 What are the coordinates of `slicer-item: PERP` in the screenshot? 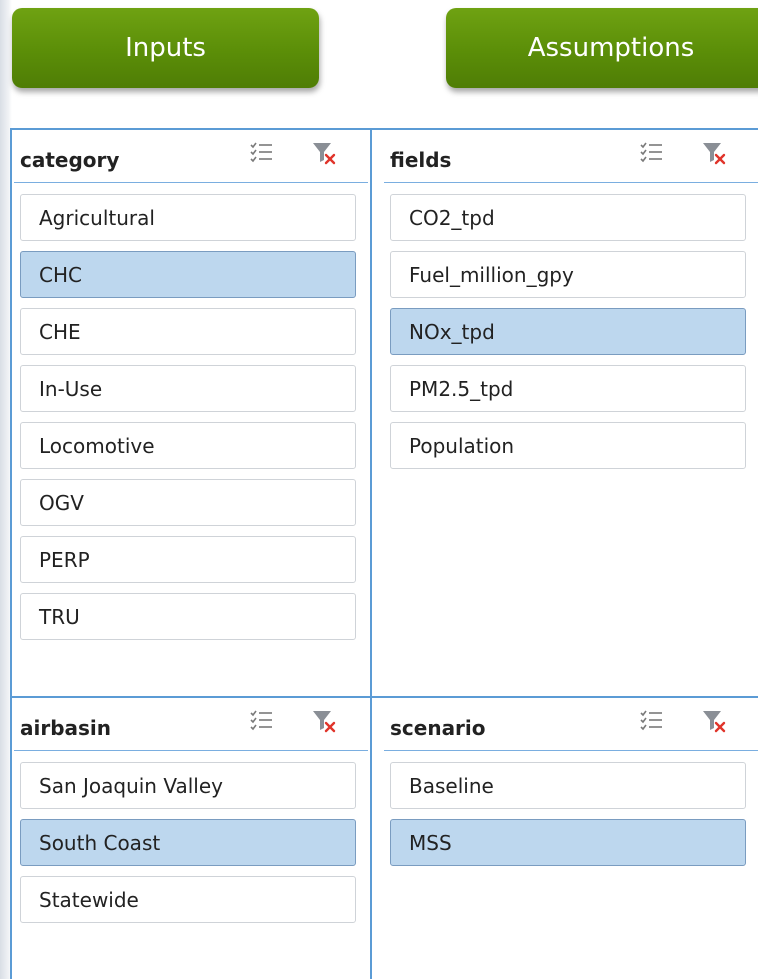 It's located at (188, 559).